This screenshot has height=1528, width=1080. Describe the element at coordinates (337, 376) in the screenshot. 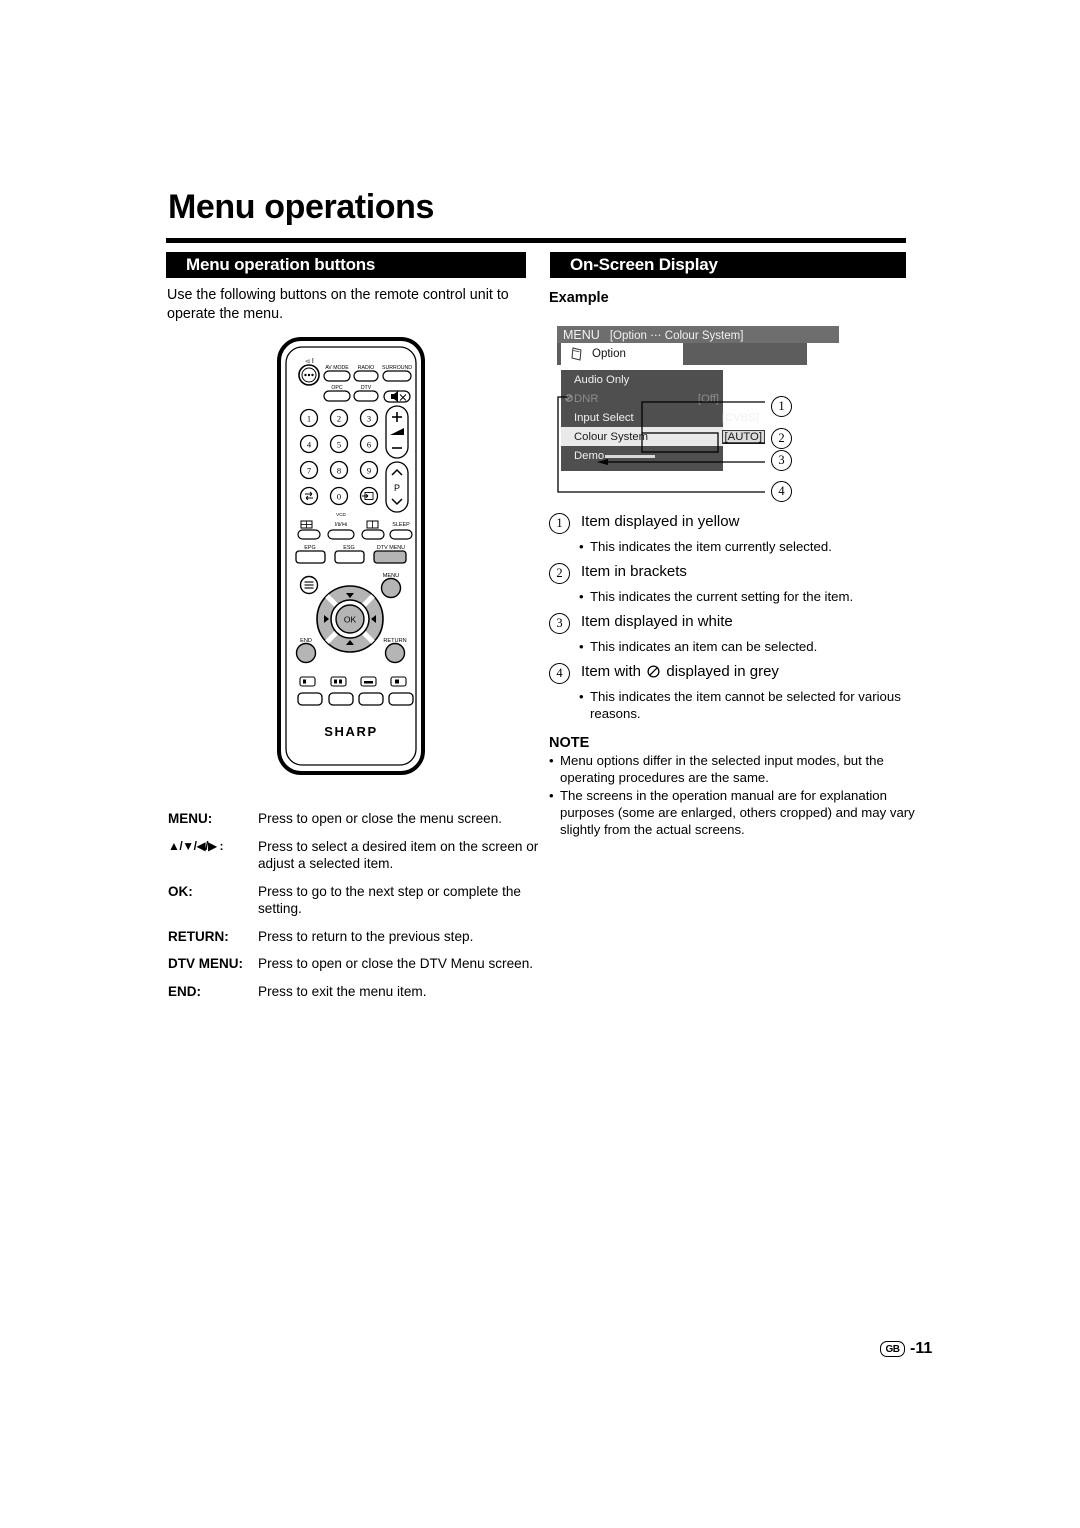

I see `av-mode-button` at that location.